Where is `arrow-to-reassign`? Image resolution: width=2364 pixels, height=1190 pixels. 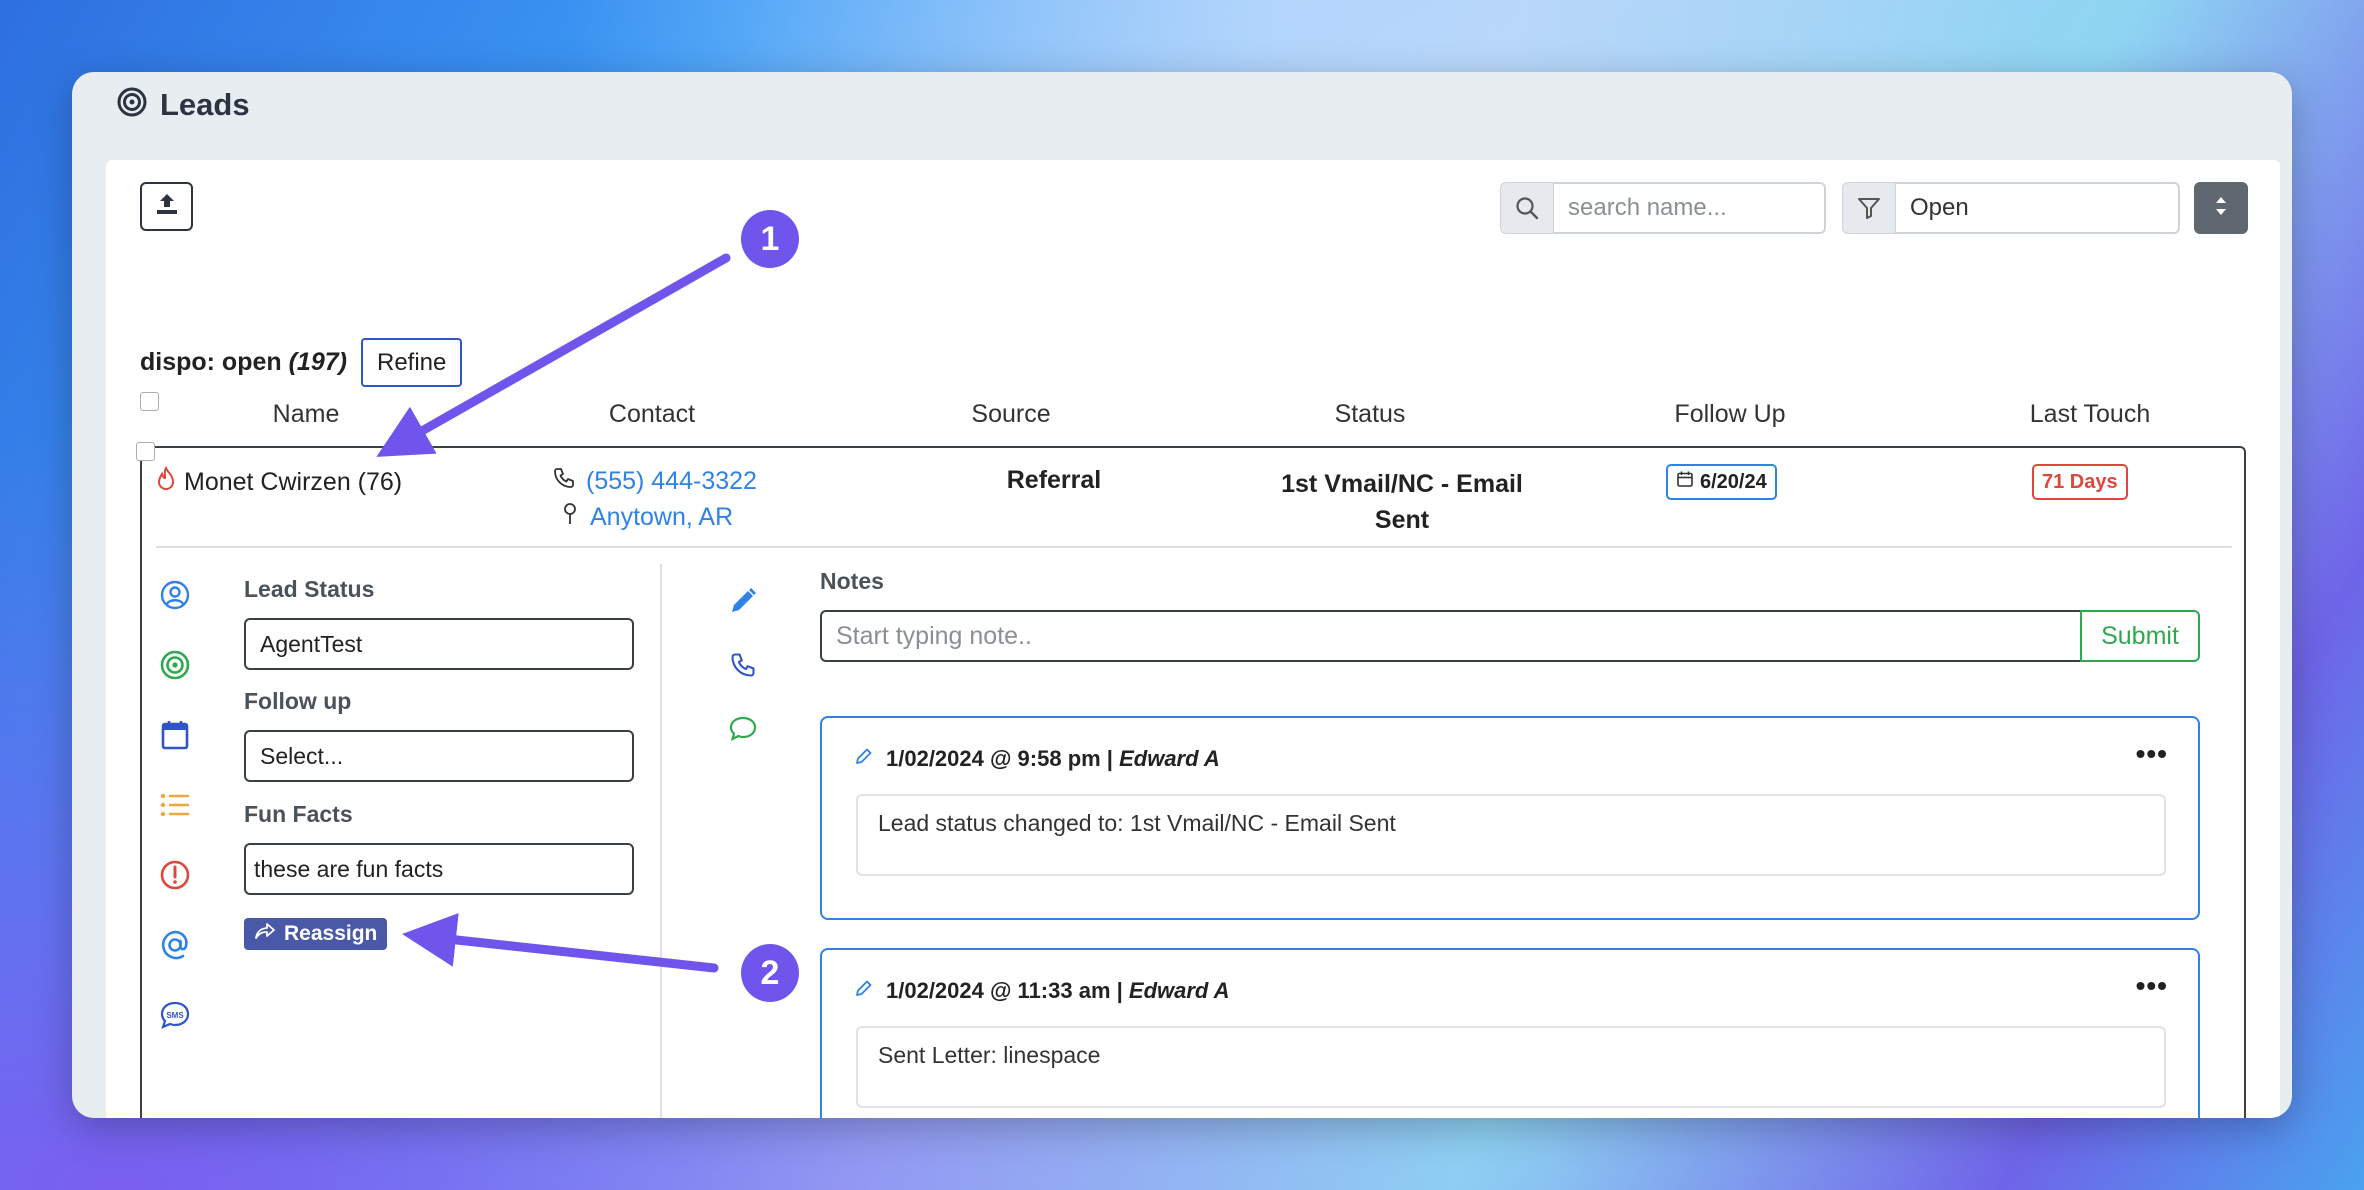
arrow-to-reassign is located at coordinates (560, 943).